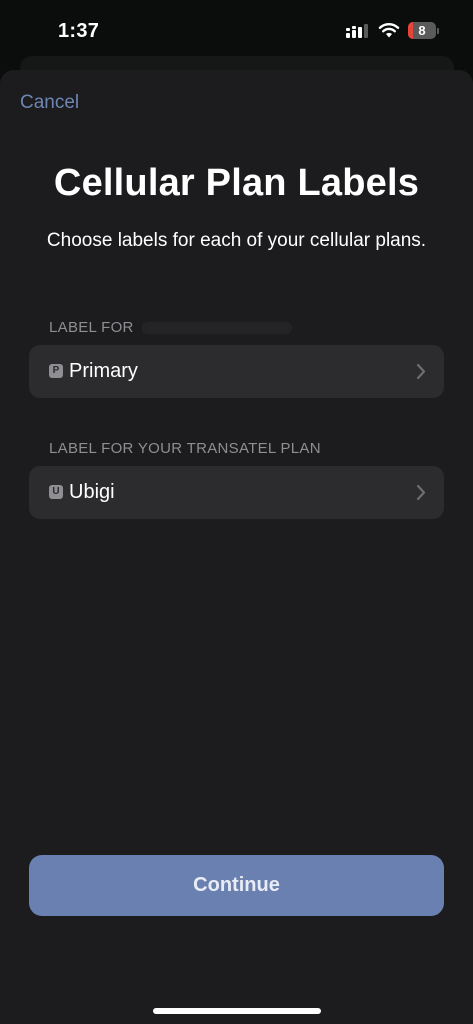  Describe the element at coordinates (236, 492) in the screenshot. I see `plan-row-ubigi: U Ubigi` at that location.